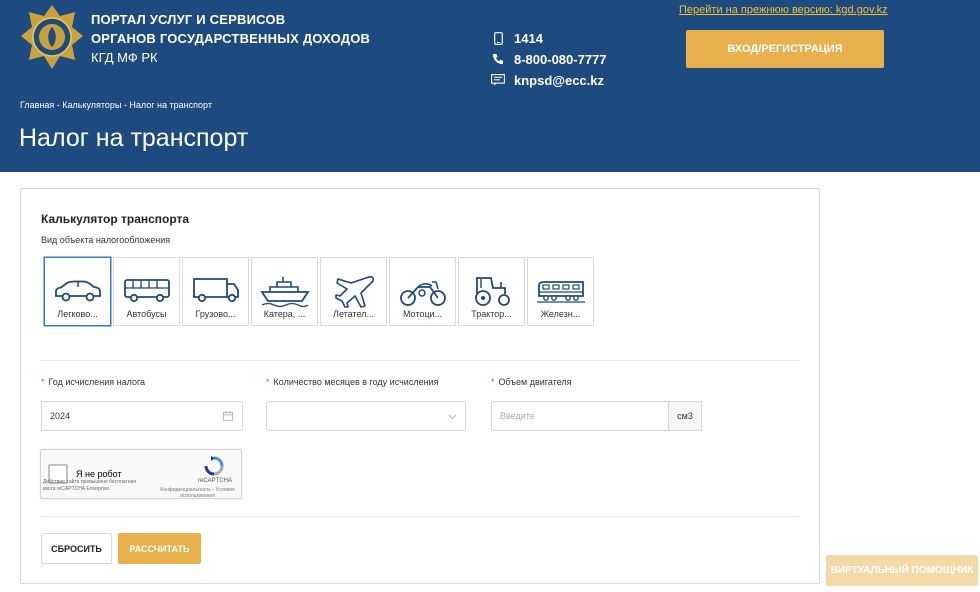 The height and width of the screenshot is (592, 980). I want to click on message-icon, so click(498, 80).